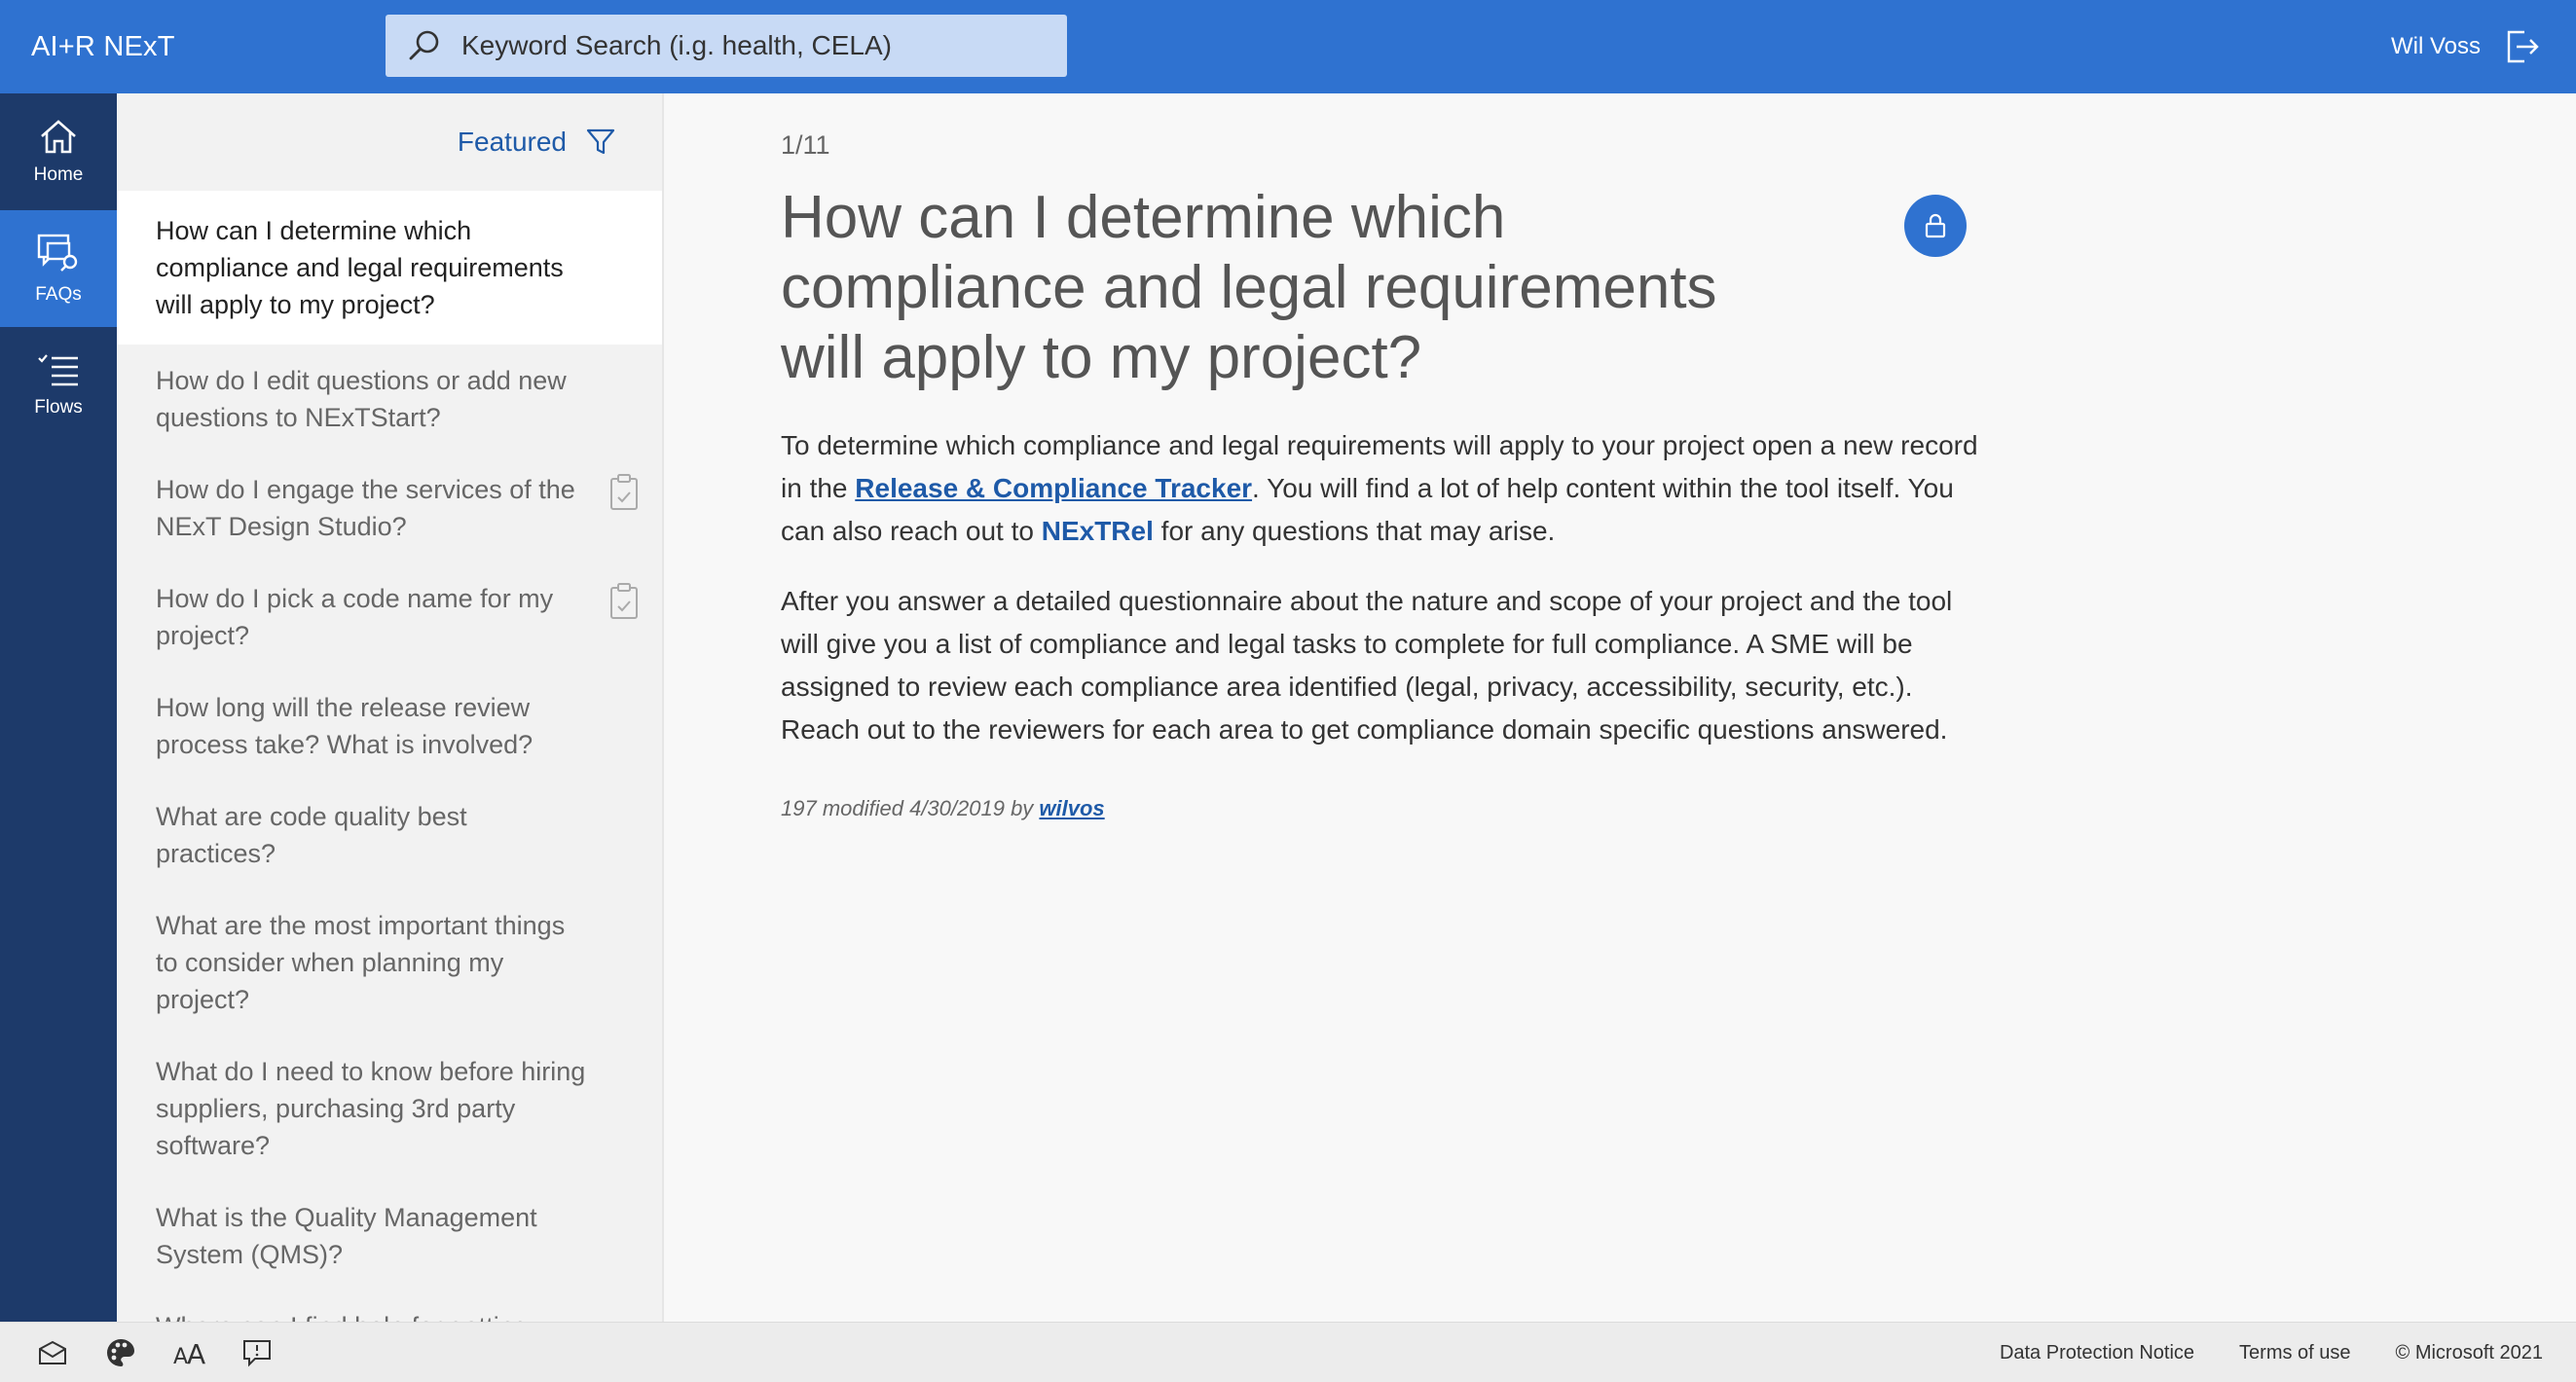 This screenshot has width=2576, height=1382. What do you see at coordinates (1354, 531) in the screenshot?
I see `p1-text-c: for any questions that may arise.` at bounding box center [1354, 531].